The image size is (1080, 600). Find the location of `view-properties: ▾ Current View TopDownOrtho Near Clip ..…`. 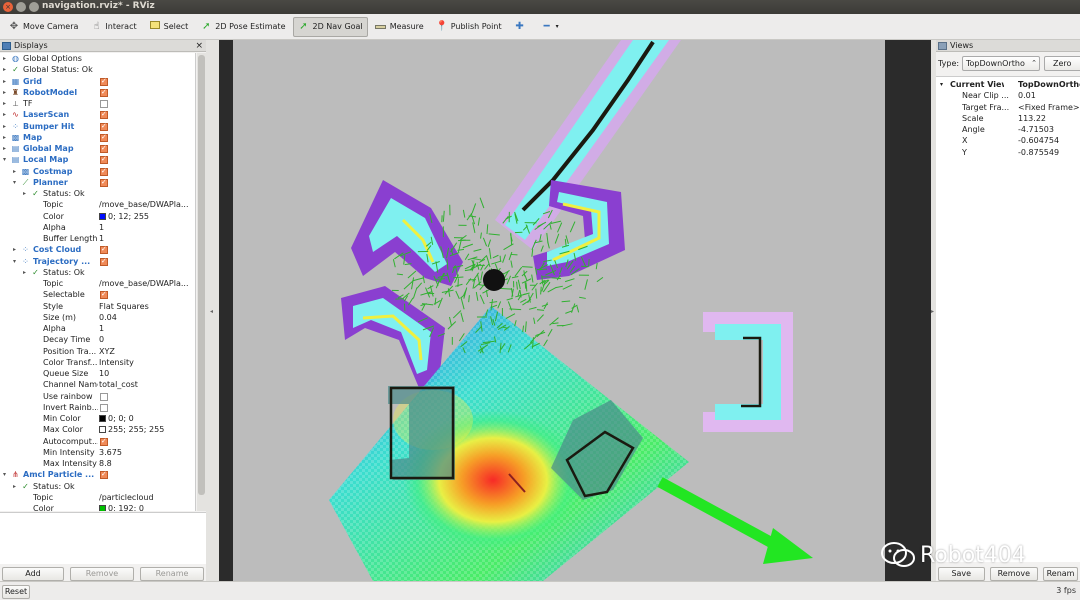

view-properties: ▾ Current View TopDownOrtho Near Clip ..… is located at coordinates (1008, 319).